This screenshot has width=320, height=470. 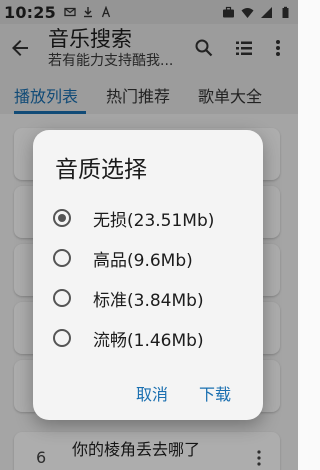 I want to click on dialog-title: 音质选择, so click(x=101, y=170).